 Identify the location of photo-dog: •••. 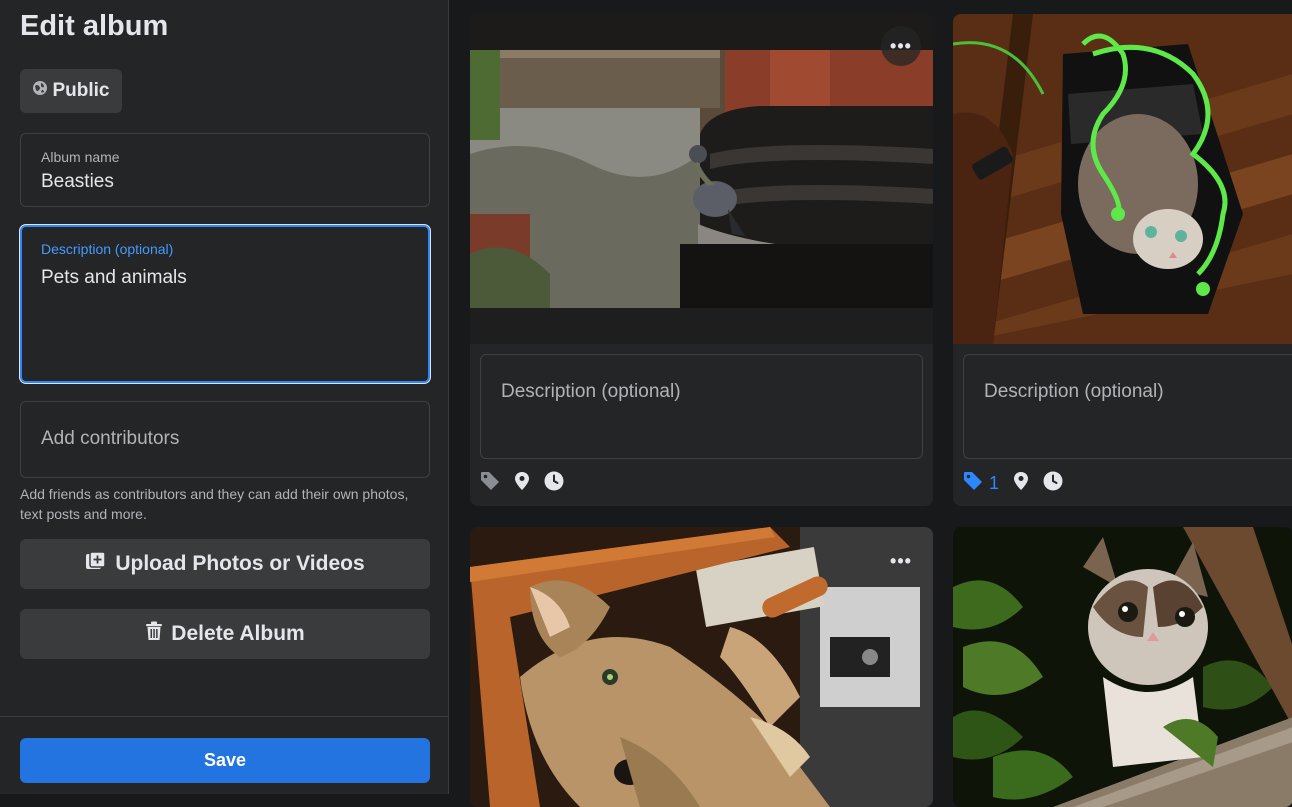
(701, 667).